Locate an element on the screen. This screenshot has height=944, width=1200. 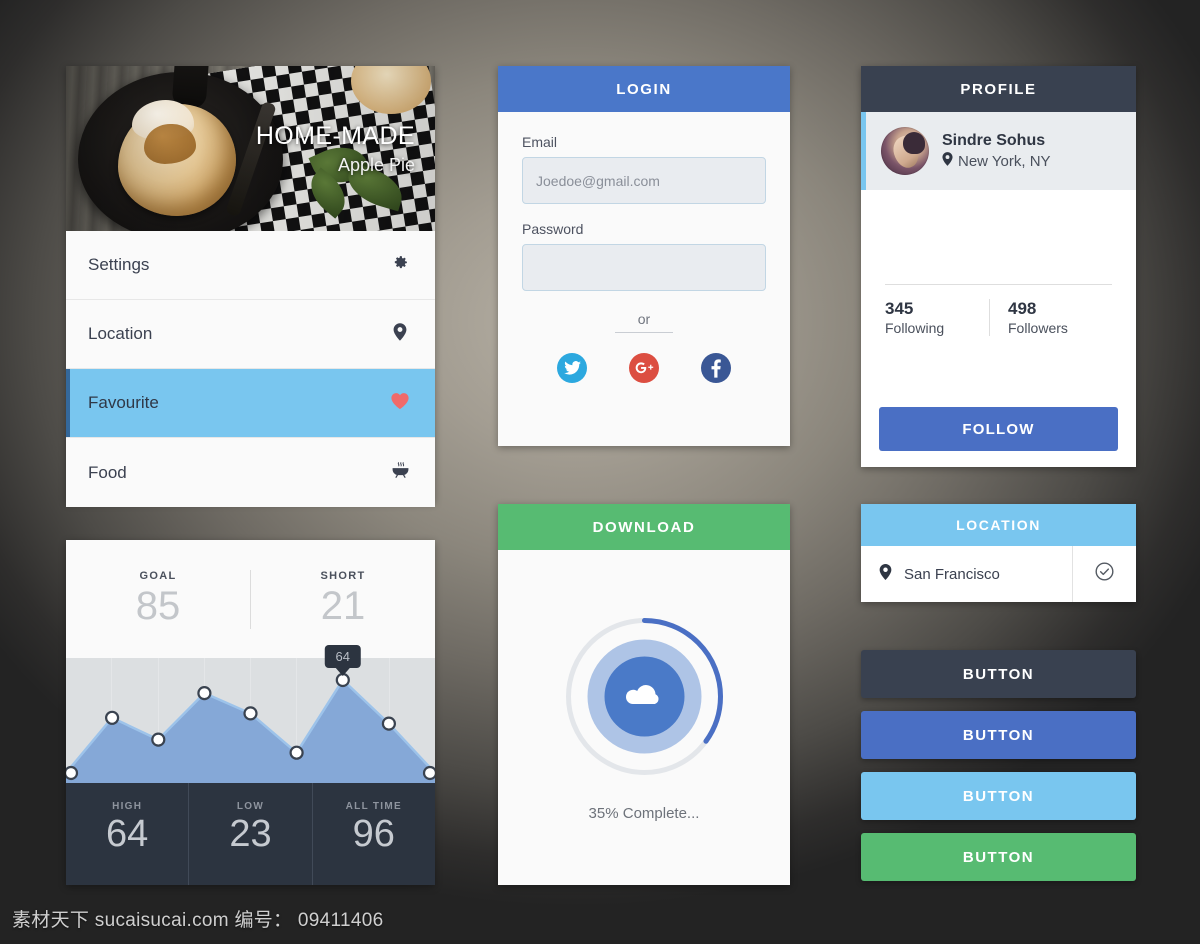
stats-row: 345 Following 498 Followers is located at coordinates (998, 317).